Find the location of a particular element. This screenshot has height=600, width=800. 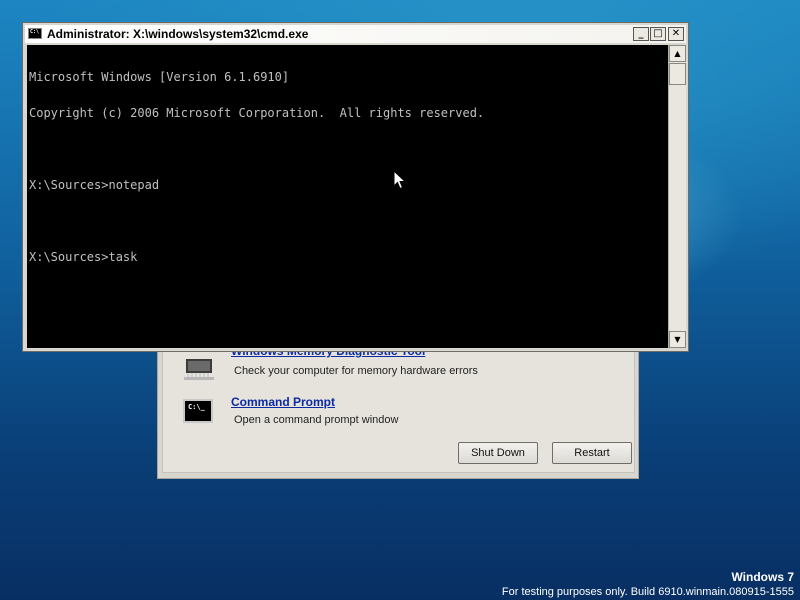

restart-button: Restart is located at coordinates (592, 453).